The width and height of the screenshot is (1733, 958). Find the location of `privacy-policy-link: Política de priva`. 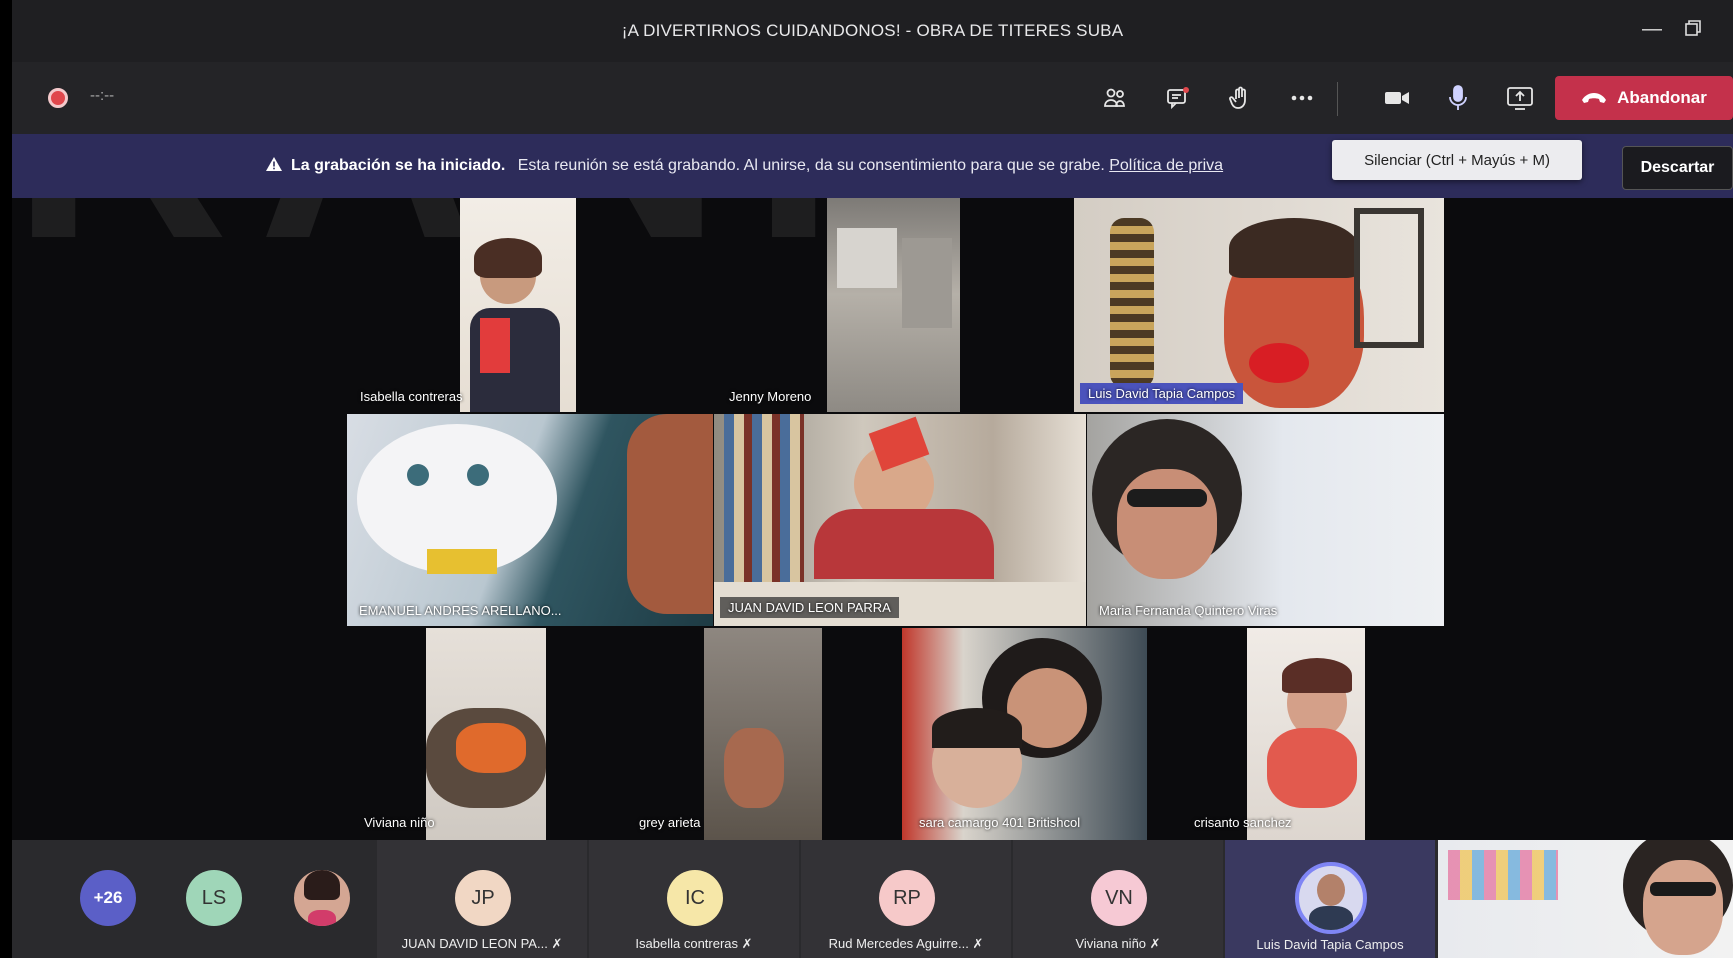

privacy-policy-link: Política de priva is located at coordinates (1166, 165).